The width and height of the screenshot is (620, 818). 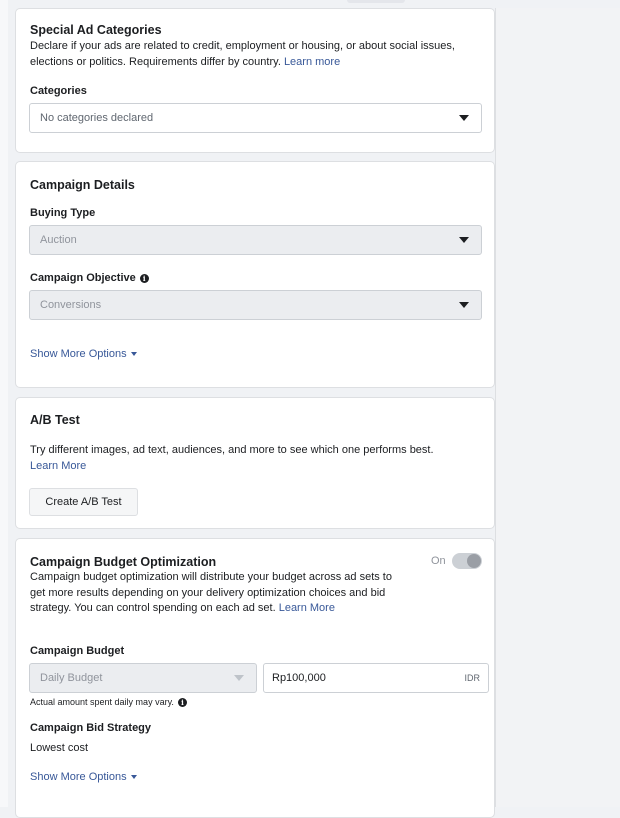 I want to click on campaign-objective-dropdown: Conversions, so click(x=255, y=305).